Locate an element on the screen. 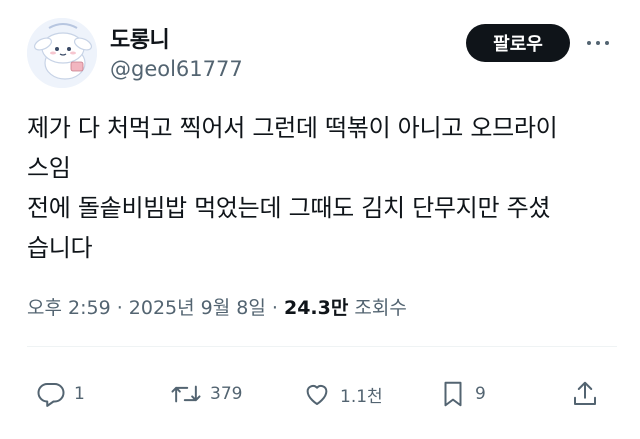  divider is located at coordinates (322, 346).